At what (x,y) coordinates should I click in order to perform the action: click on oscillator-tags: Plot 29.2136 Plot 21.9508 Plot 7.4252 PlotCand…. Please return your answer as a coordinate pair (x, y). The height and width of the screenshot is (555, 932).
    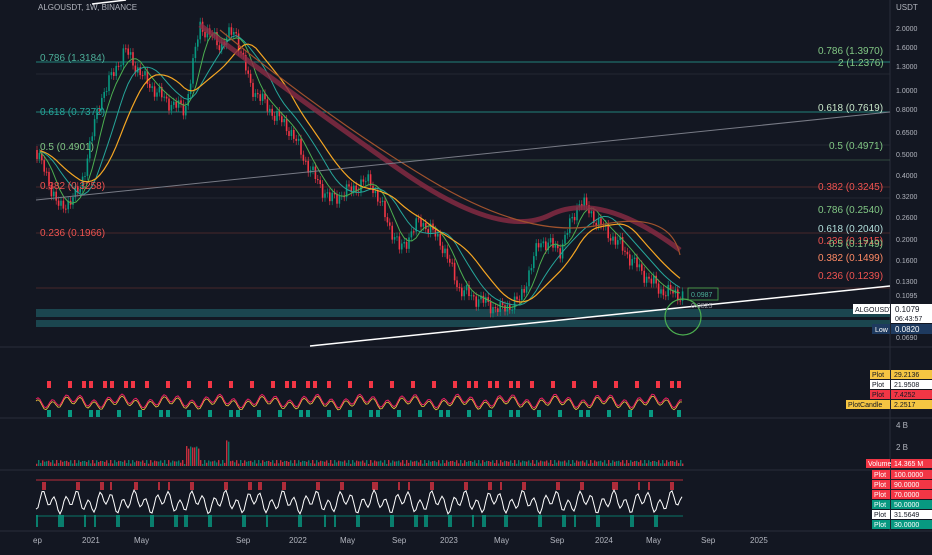
    Looking at the image, I should click on (889, 389).